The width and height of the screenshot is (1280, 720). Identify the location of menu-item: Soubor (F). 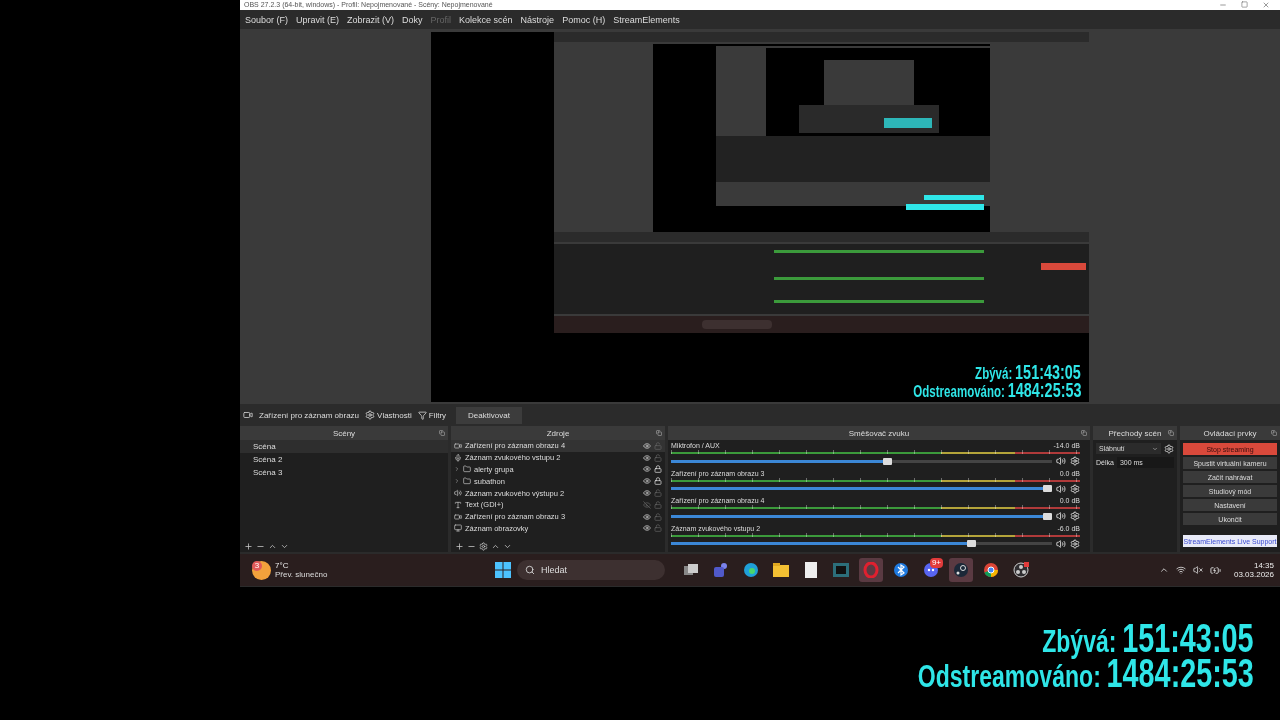
(266, 19).